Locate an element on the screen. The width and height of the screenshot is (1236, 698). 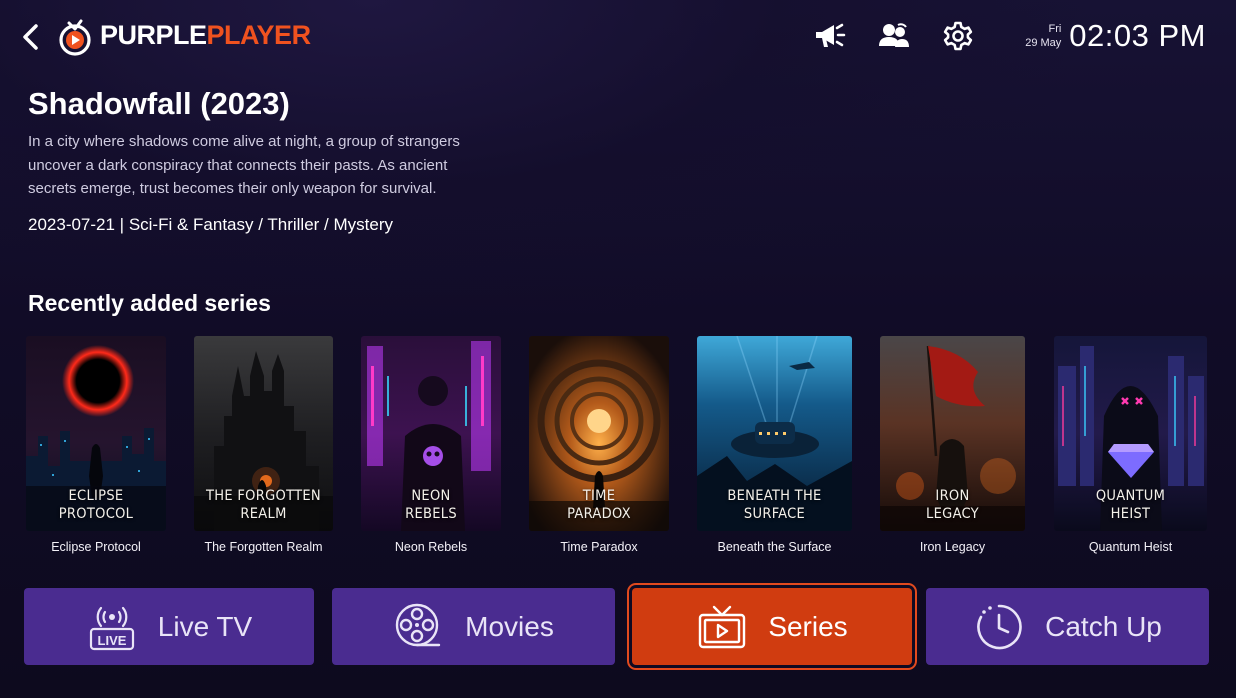
series-title: Shadowfall (2023) is located at coordinates (159, 103).